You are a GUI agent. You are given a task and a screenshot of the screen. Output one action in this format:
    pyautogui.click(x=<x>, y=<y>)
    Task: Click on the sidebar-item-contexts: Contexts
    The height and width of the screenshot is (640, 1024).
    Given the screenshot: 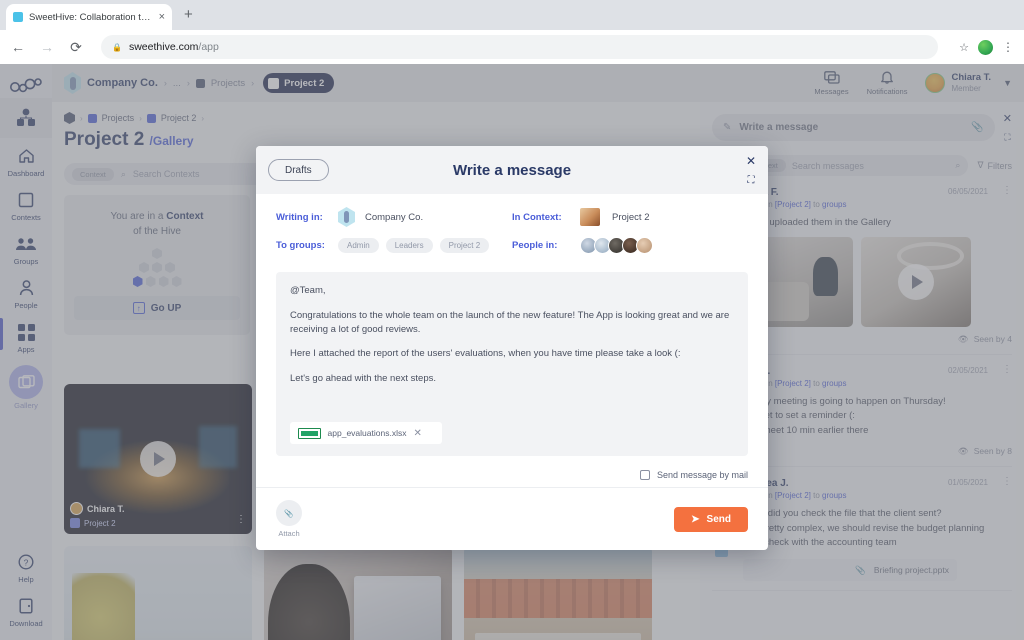 What is the action you would take?
    pyautogui.click(x=26, y=204)
    